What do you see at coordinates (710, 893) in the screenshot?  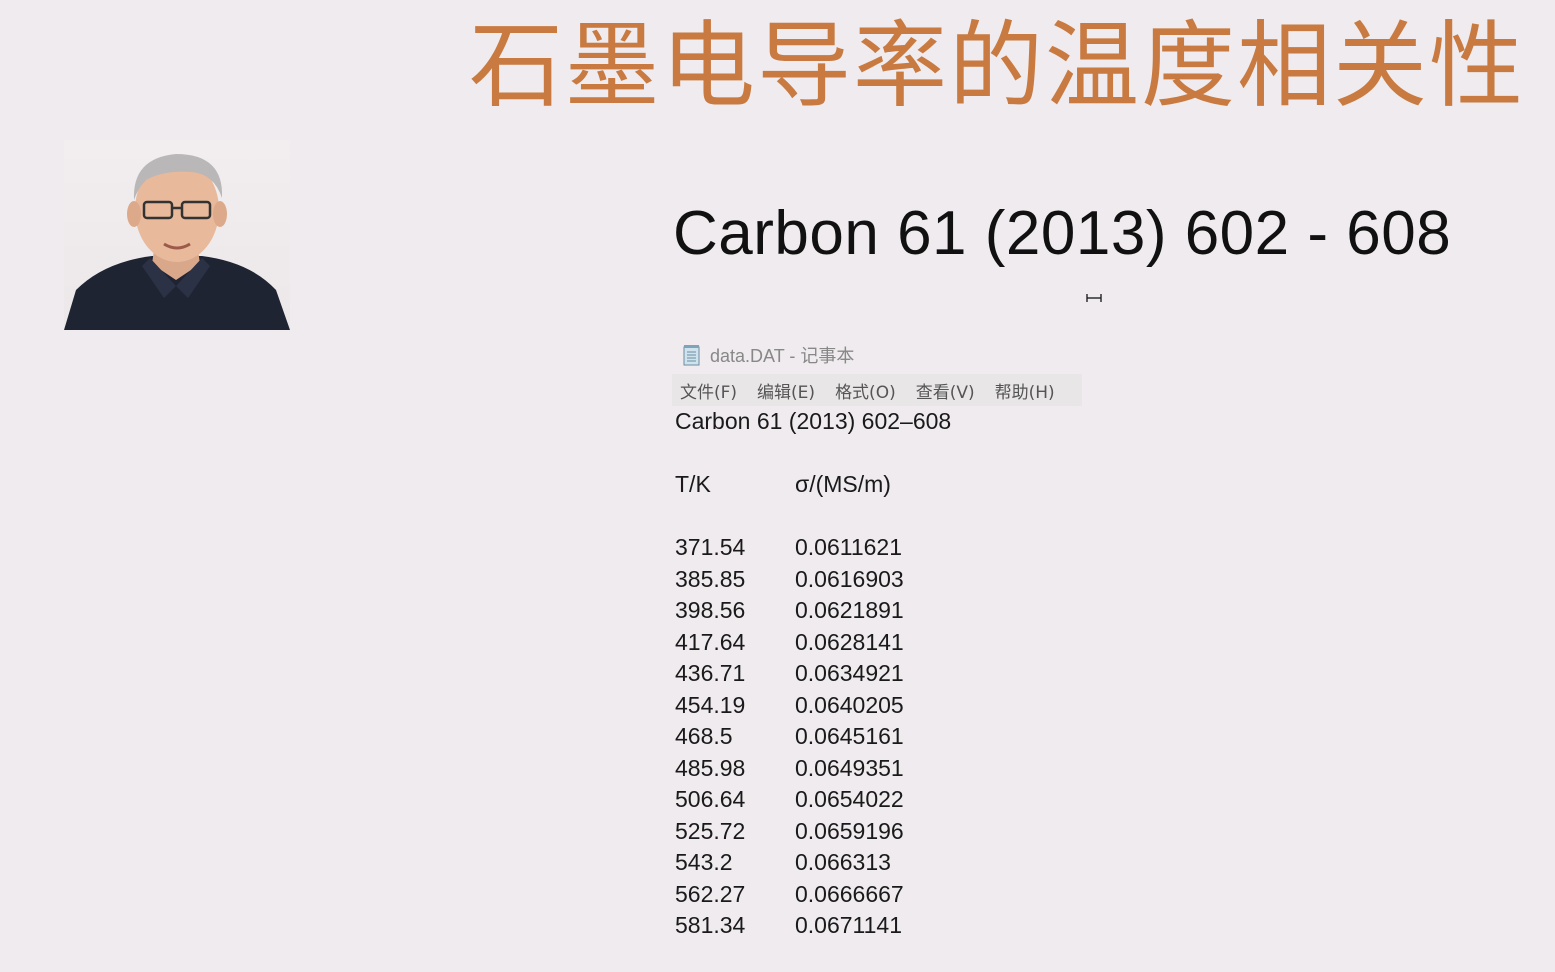 I see `temperature-value: 562.27` at bounding box center [710, 893].